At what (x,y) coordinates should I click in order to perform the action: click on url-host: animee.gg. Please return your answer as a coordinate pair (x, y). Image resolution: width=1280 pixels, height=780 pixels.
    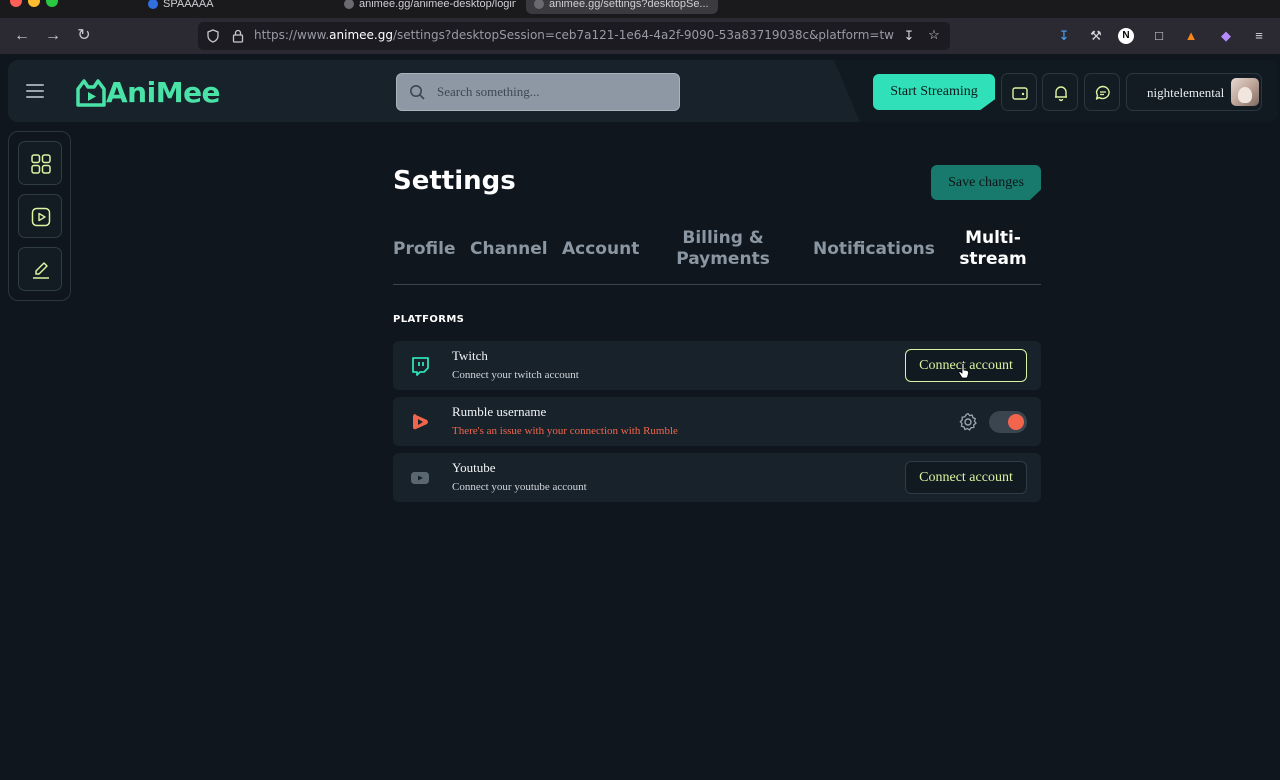
    Looking at the image, I should click on (361, 35).